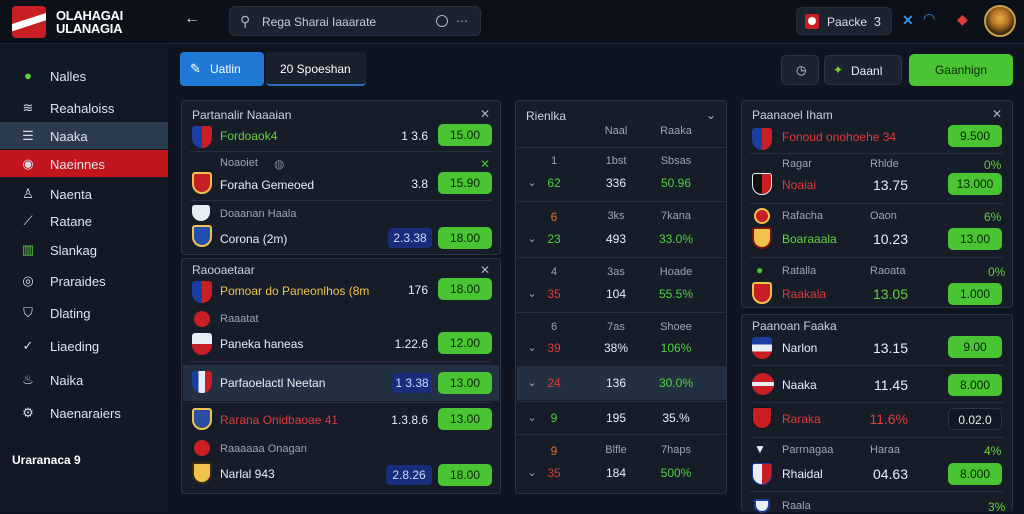  Describe the element at coordinates (225, 69) in the screenshot. I see `tab-label: Uatlin` at that location.